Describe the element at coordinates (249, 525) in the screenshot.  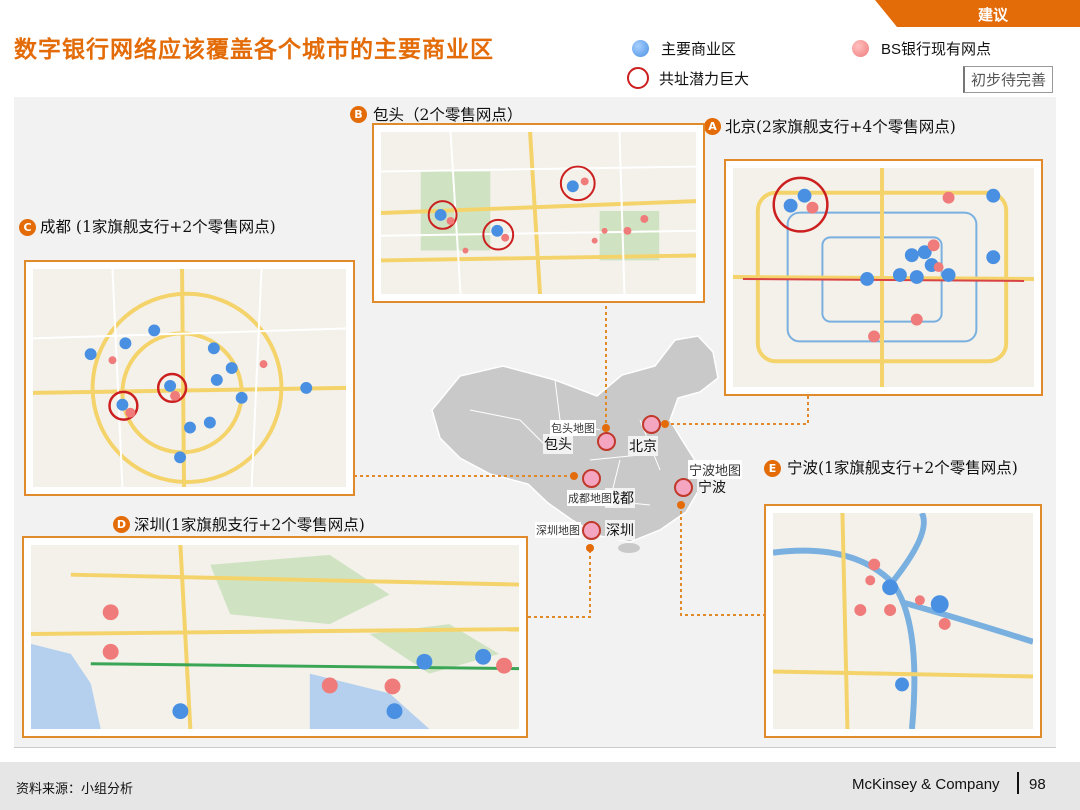
I see `caption-text: 深圳(1家旗舰支行+2个零售网点)` at that location.